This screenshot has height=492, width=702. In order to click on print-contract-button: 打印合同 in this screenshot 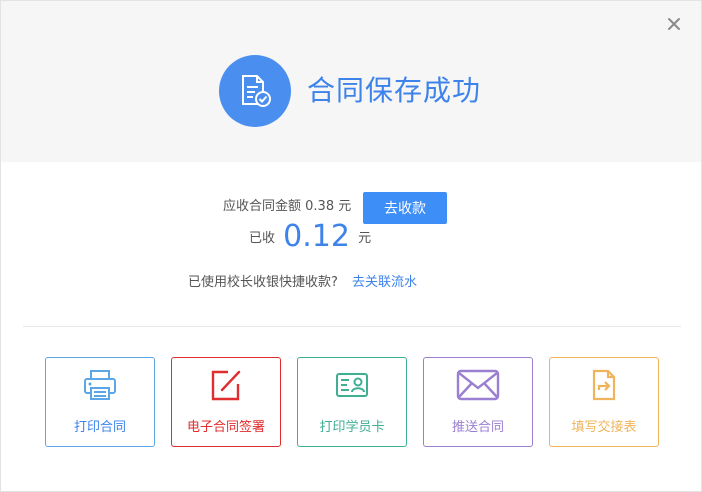, I will do `click(100, 402)`.